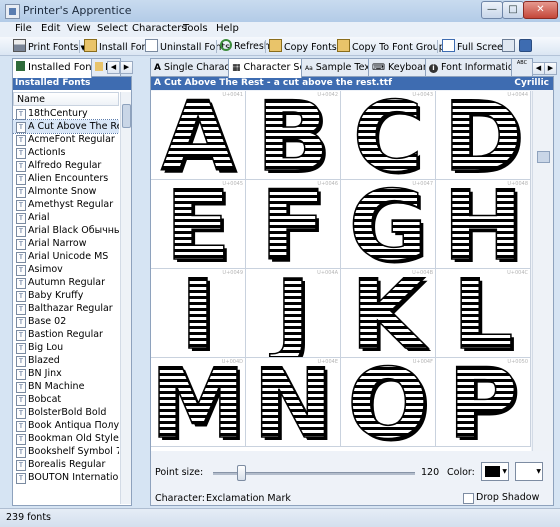 The height and width of the screenshot is (527, 560). What do you see at coordinates (179, 472) in the screenshot?
I see `point-size-label: Point size:` at bounding box center [179, 472].